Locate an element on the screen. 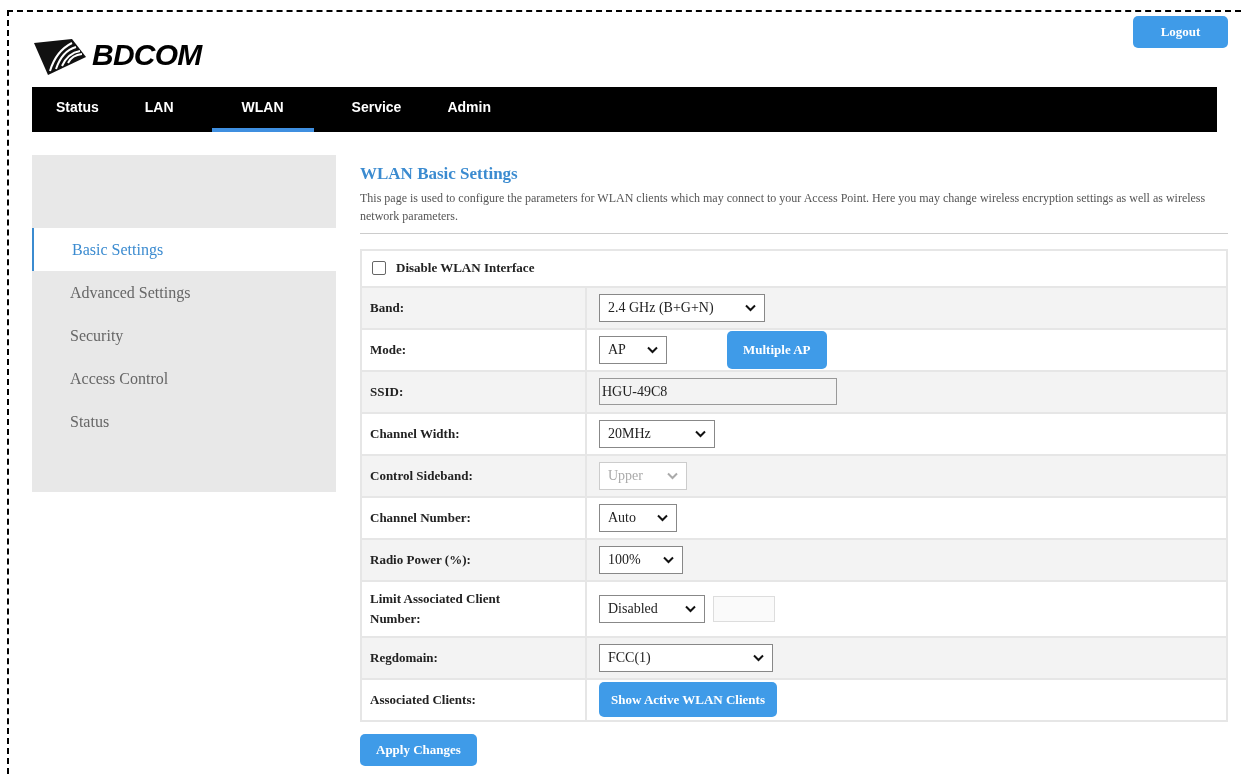 The height and width of the screenshot is (774, 1241). nav-tab: Service is located at coordinates (376, 109).